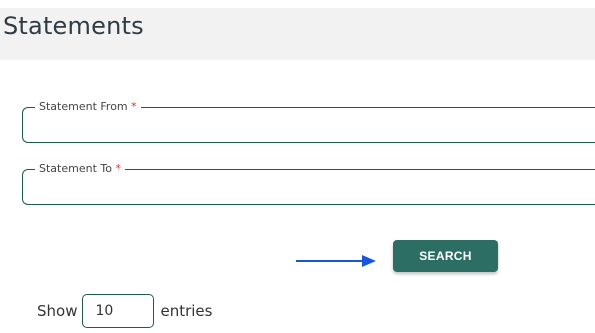  Describe the element at coordinates (57, 311) in the screenshot. I see `show-label: Show` at that location.